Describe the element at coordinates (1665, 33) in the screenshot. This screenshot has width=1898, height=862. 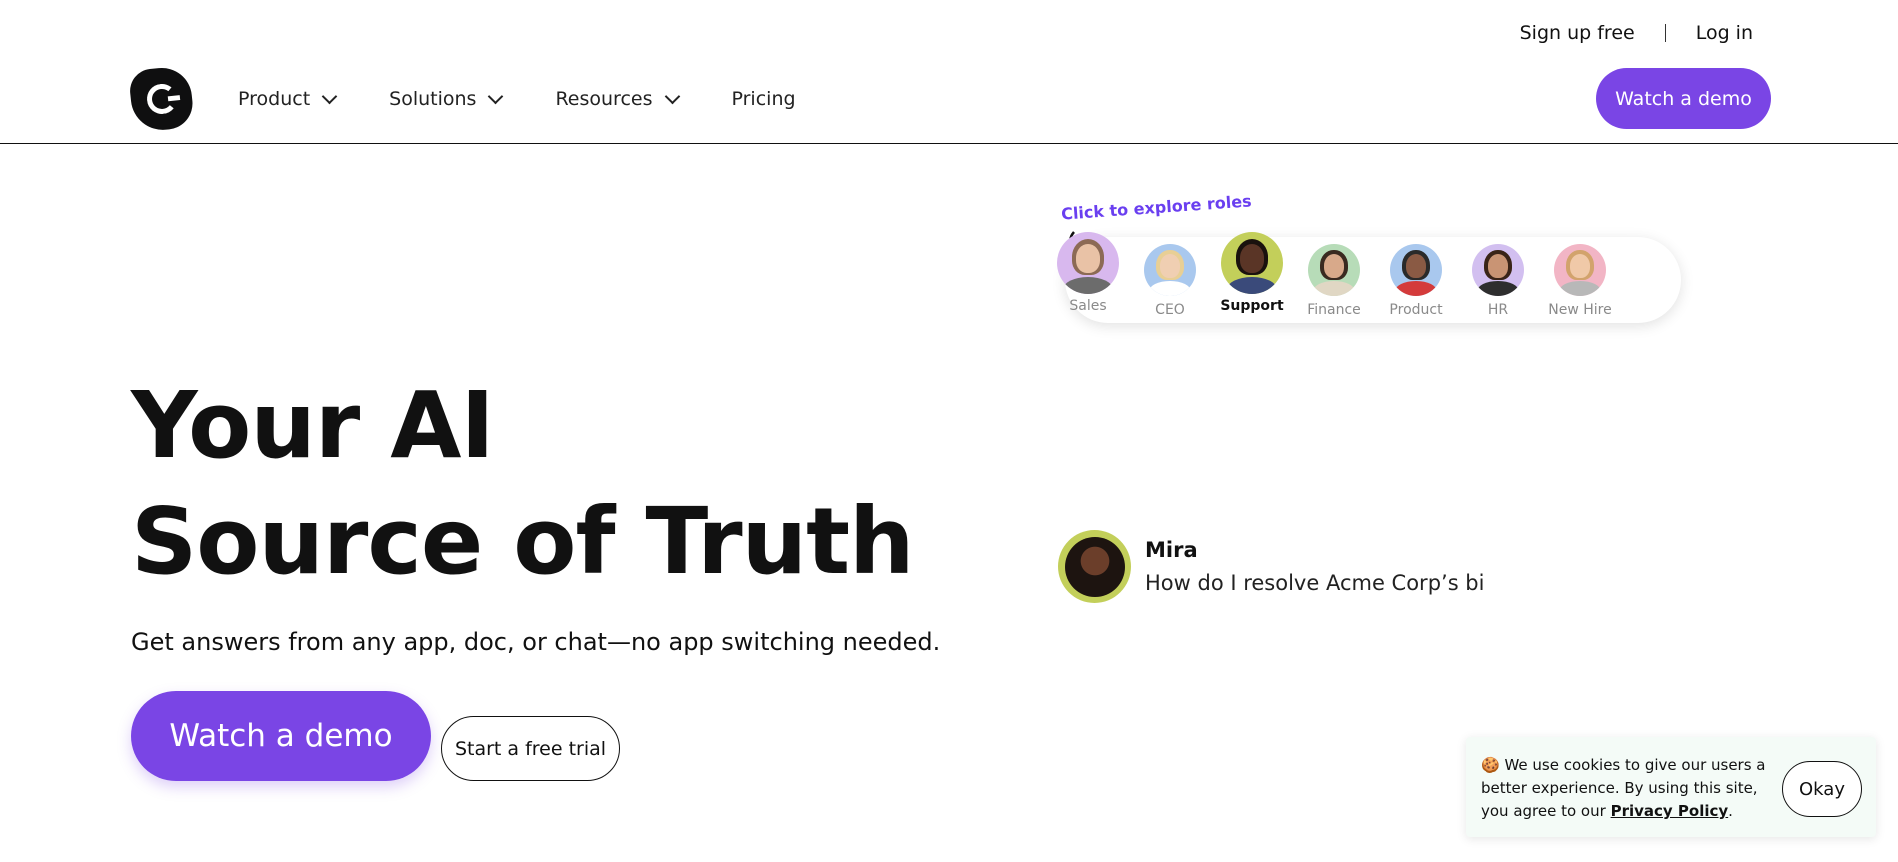
I see `divider` at that location.